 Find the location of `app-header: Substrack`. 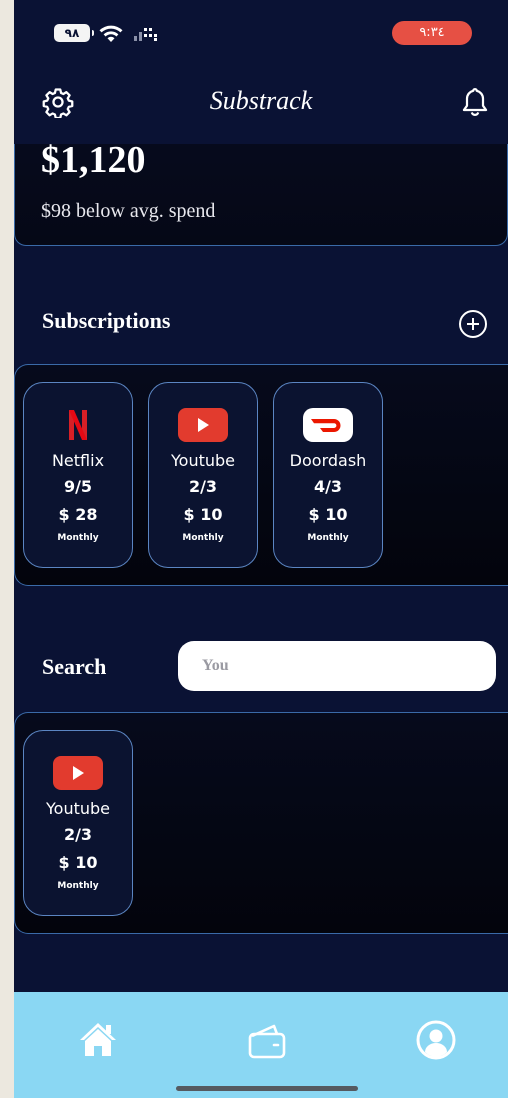

app-header: Substrack is located at coordinates (261, 102).